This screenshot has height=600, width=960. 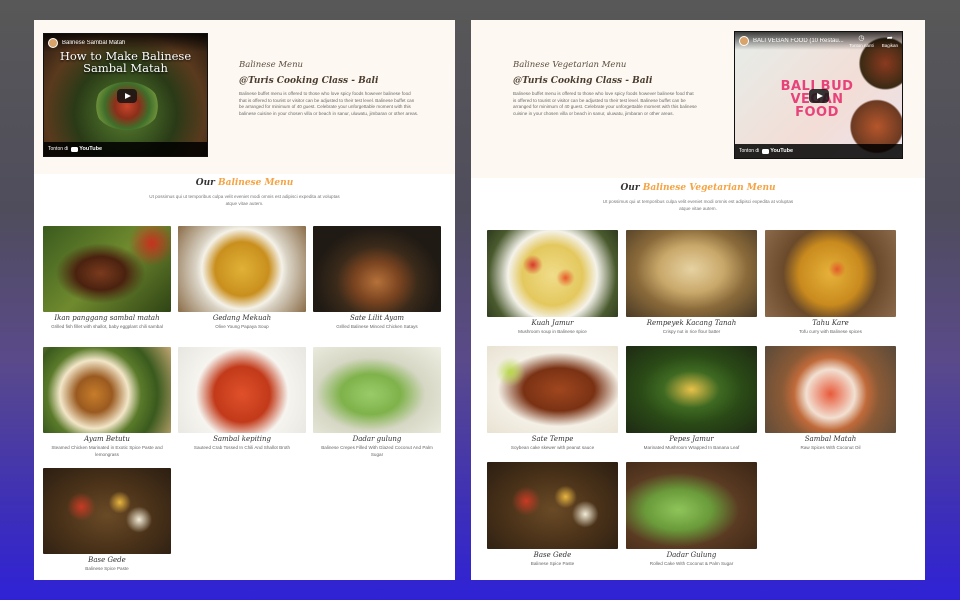 What do you see at coordinates (861, 38) in the screenshot?
I see `clock-icon: ◷` at bounding box center [861, 38].